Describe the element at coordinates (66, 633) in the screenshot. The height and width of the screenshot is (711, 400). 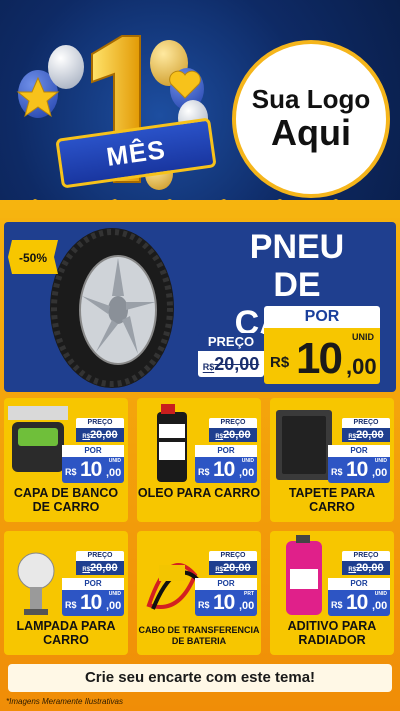
I see `product-name: LAMPADA PARA CARRO` at that location.